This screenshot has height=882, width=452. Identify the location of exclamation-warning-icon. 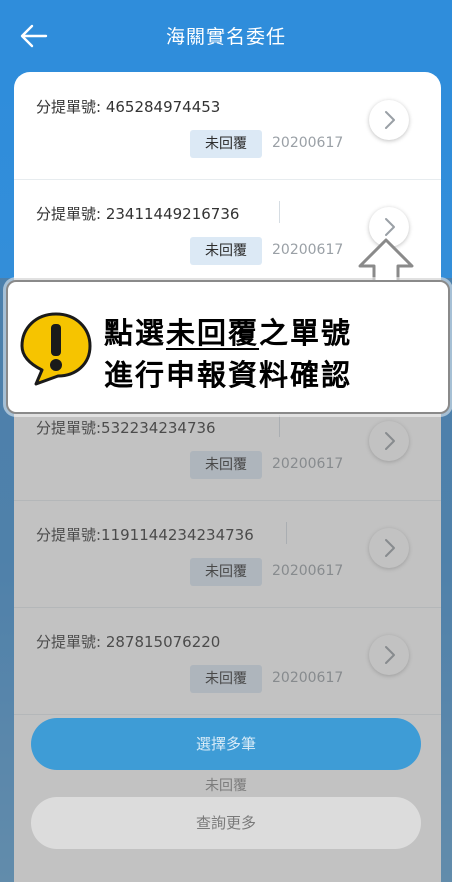
(56, 349).